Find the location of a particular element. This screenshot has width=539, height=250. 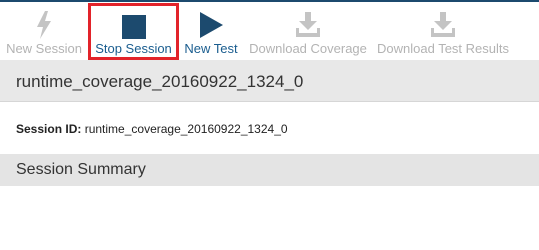

play-icon is located at coordinates (211, 25).